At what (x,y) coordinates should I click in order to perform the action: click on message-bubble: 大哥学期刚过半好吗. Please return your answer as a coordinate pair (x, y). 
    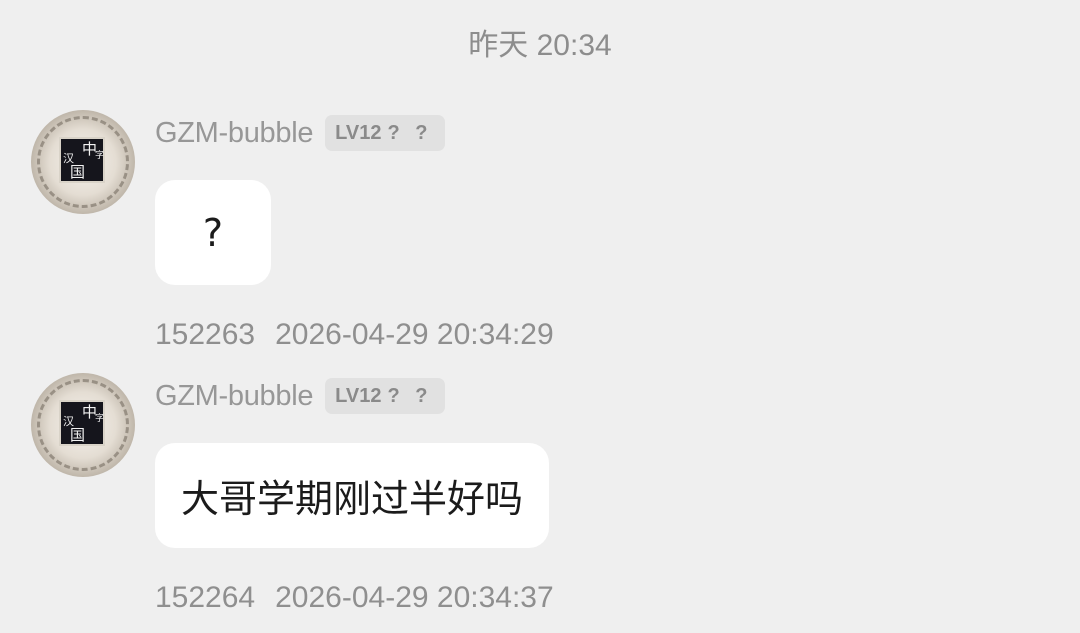
    Looking at the image, I should click on (352, 495).